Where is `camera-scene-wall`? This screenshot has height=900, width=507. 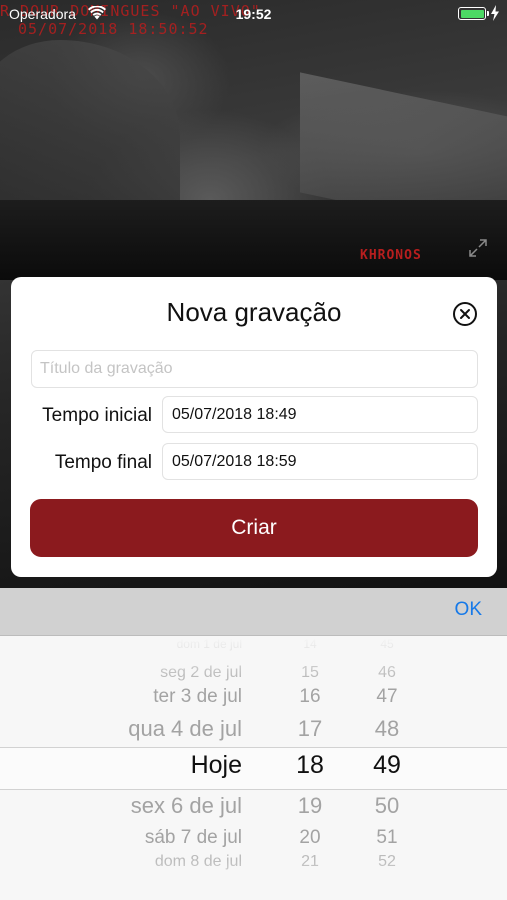 camera-scene-wall is located at coordinates (253, 240).